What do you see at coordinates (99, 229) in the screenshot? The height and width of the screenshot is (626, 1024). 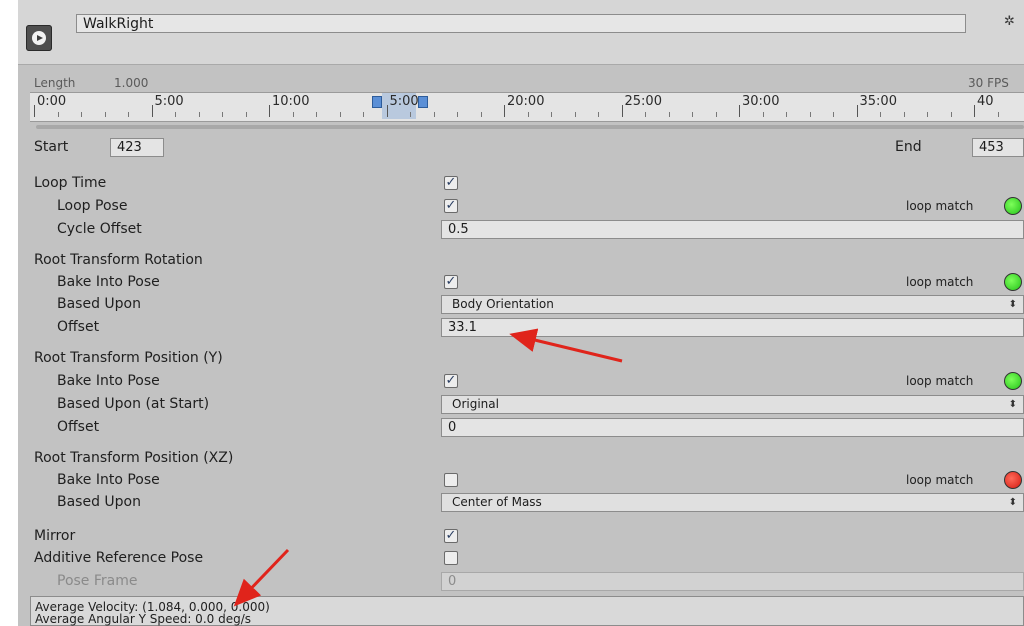 I see `cycle-offset-label: Cycle Offset` at bounding box center [99, 229].